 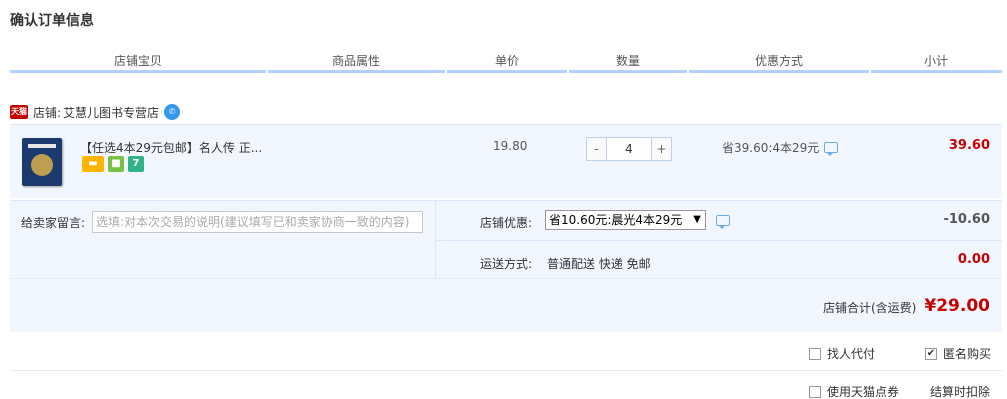 I want to click on discount-comment-icon, so click(x=723, y=222).